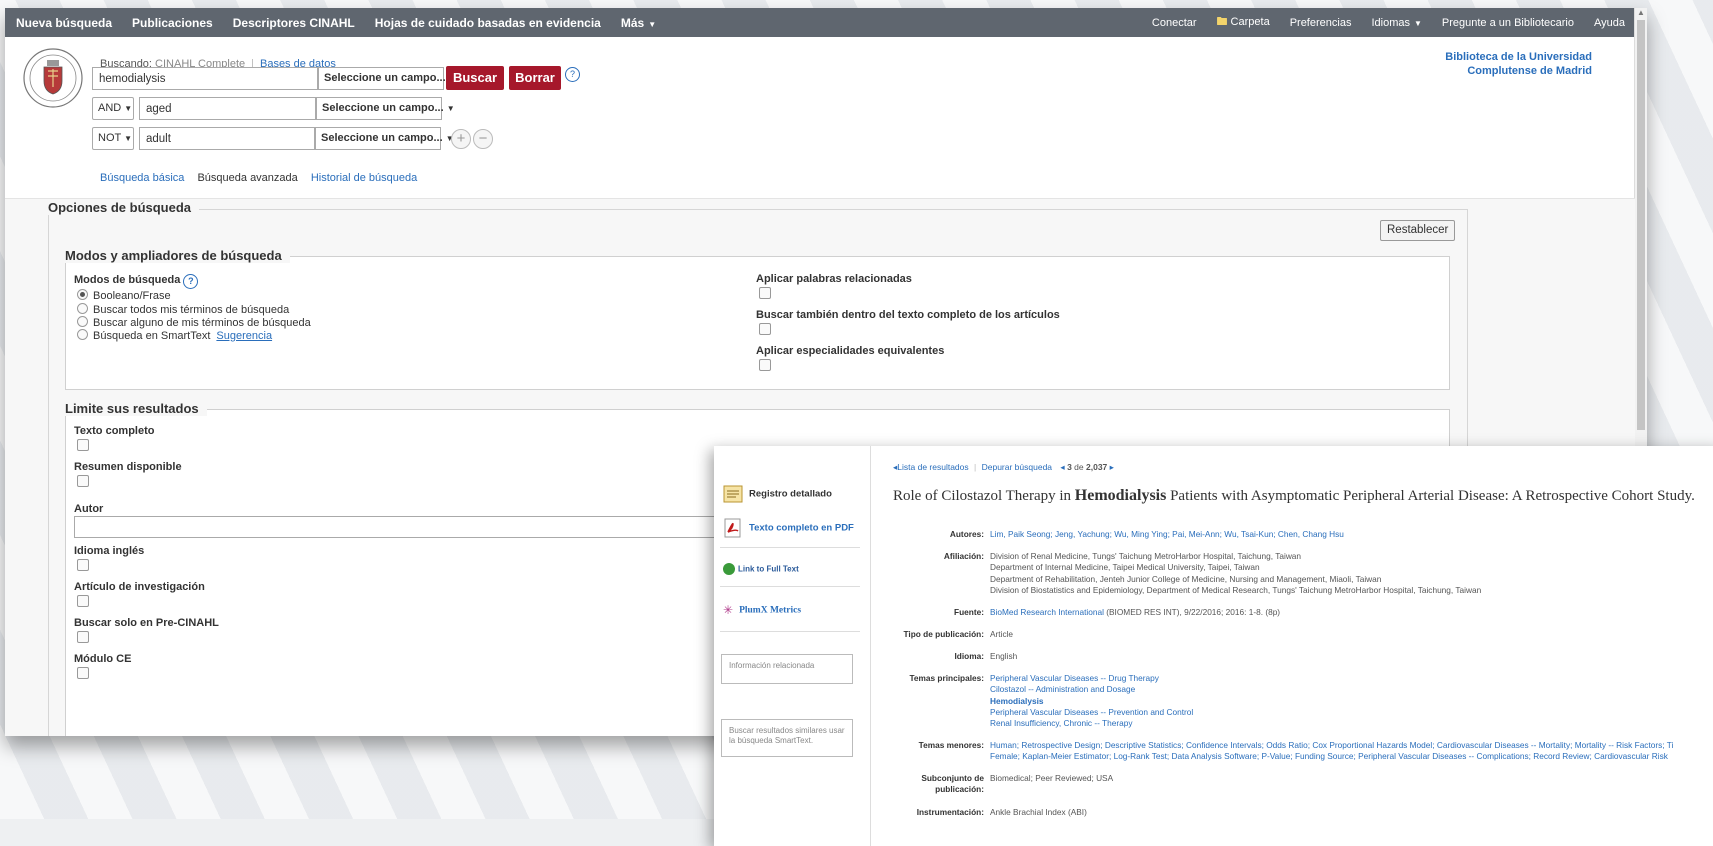  Describe the element at coordinates (931, 467) in the screenshot. I see `results-list-link: ◂Lista de resultados` at that location.